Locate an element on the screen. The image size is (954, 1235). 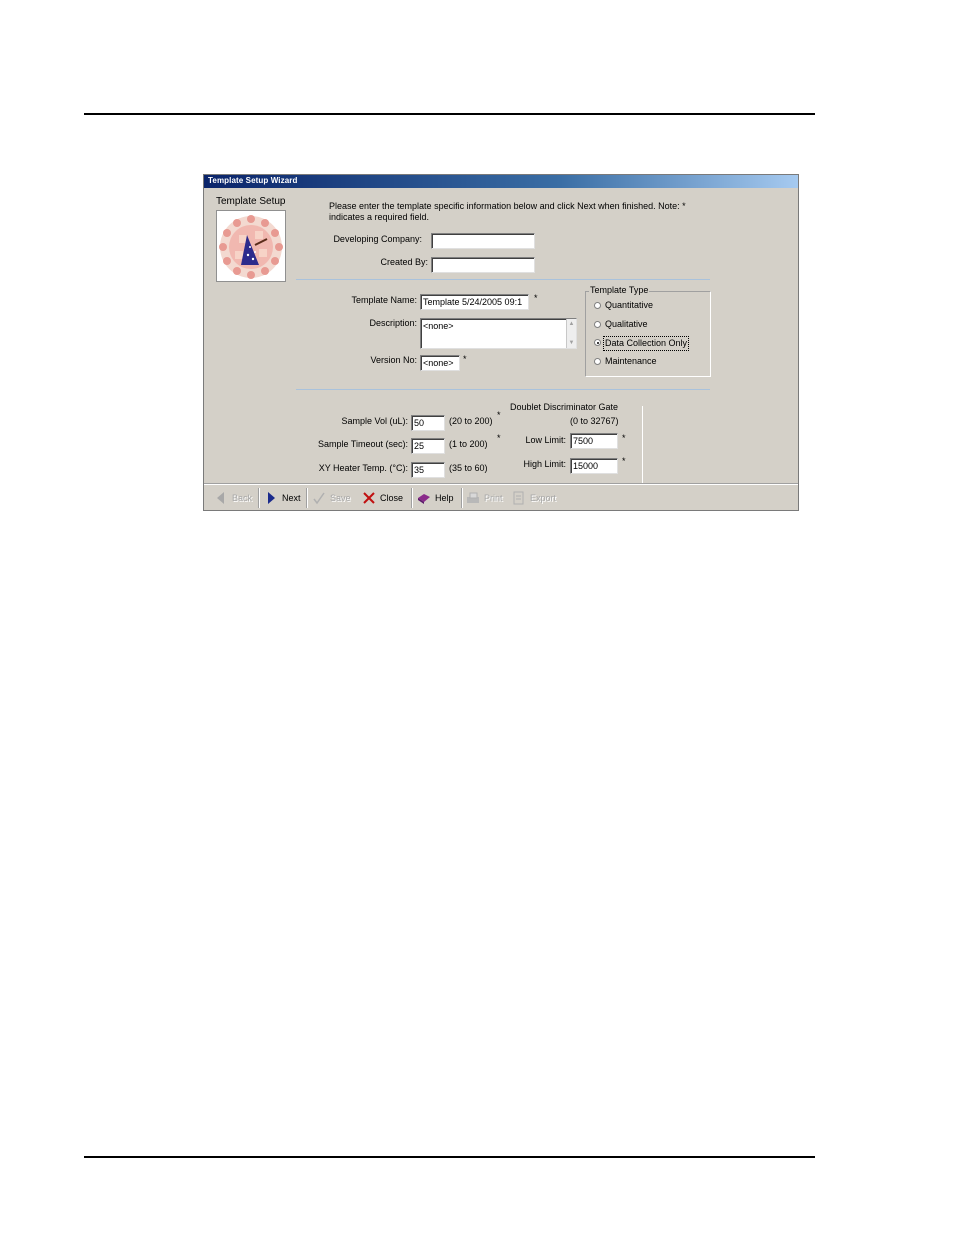
xy-heater-temp-input: 35 is located at coordinates (428, 470).